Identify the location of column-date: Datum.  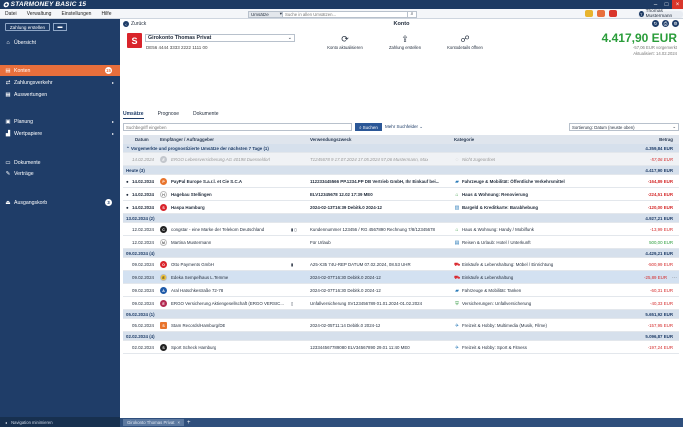
(142, 139).